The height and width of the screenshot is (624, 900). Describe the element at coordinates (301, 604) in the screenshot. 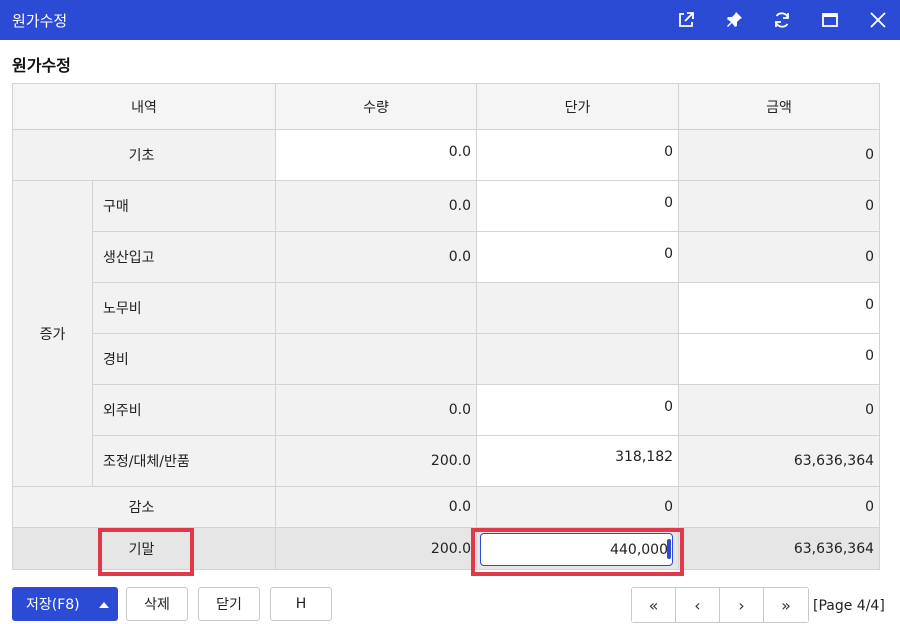

I see `h-button: H` at that location.